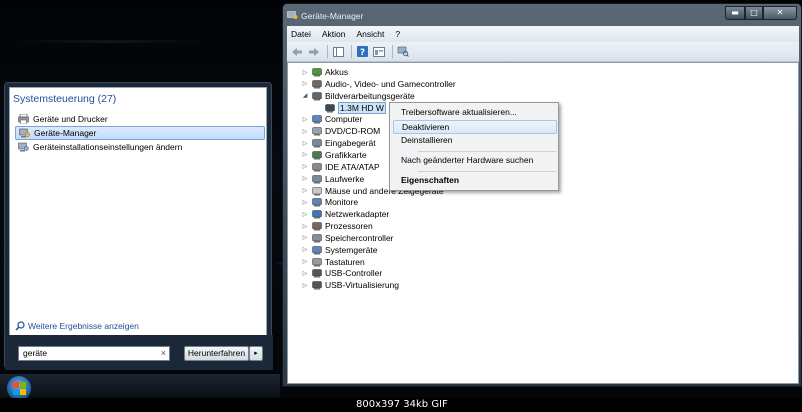  Describe the element at coordinates (475, 181) in the screenshot. I see `menu-properties: Eigenschaften` at that location.